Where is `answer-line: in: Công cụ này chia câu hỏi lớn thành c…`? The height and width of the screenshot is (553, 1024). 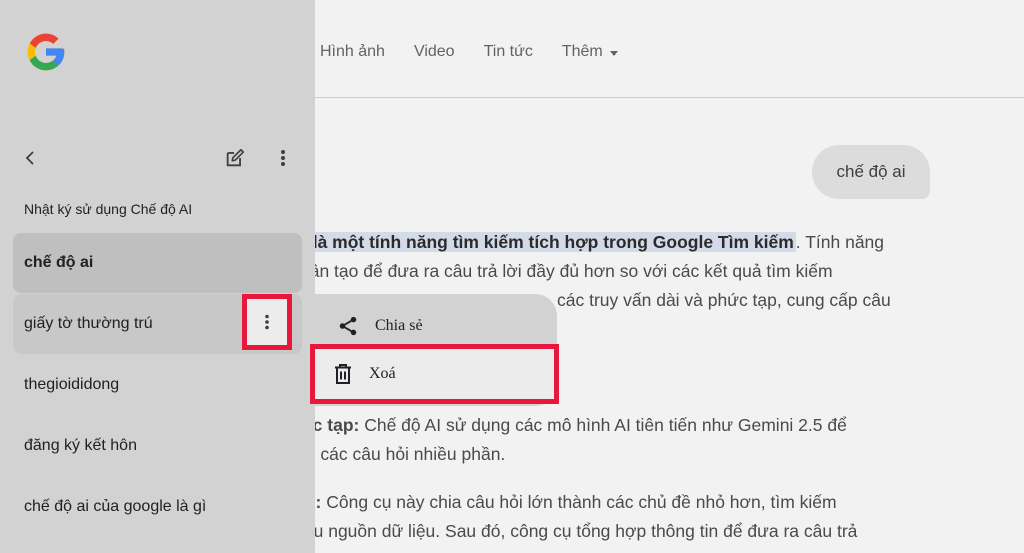 answer-line: in: Công cụ này chia câu hỏi lớn thành c… is located at coordinates (578, 502).